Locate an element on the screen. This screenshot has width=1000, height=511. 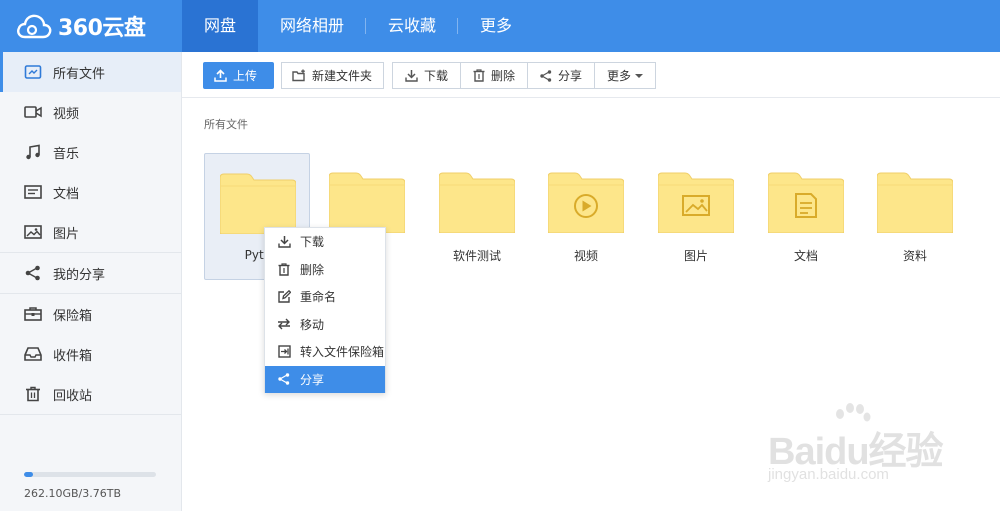
share-label: 分享 is located at coordinates (570, 76).